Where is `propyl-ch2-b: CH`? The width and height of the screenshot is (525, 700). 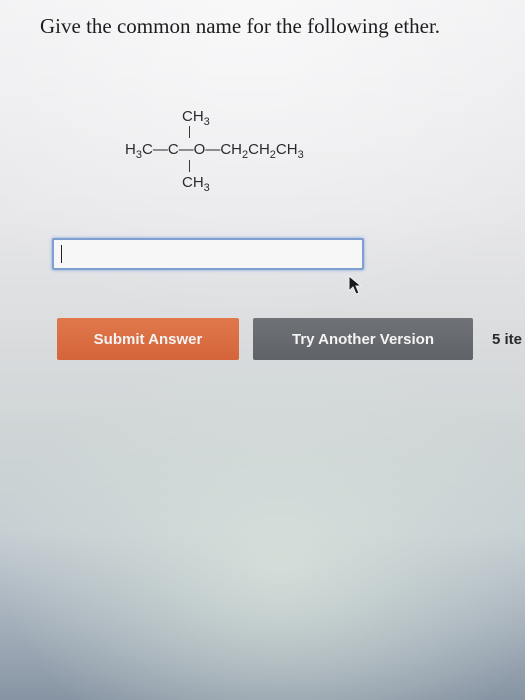
propyl-ch2-b: CH is located at coordinates (259, 149).